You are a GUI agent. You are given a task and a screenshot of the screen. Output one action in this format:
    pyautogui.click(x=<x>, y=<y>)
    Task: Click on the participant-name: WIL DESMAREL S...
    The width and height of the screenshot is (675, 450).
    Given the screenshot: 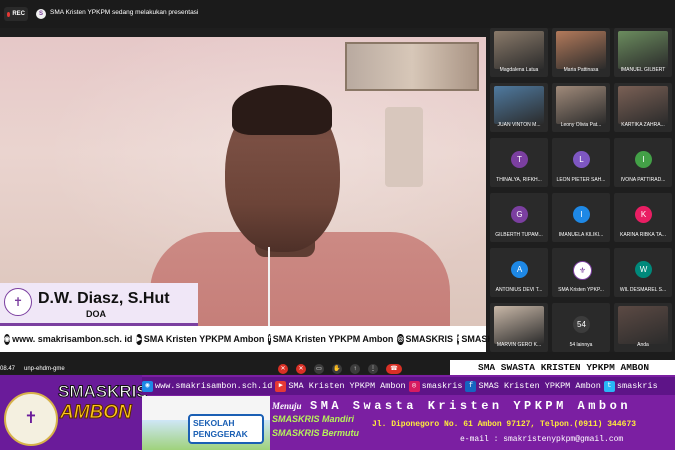 What is the action you would take?
    pyautogui.click(x=643, y=290)
    